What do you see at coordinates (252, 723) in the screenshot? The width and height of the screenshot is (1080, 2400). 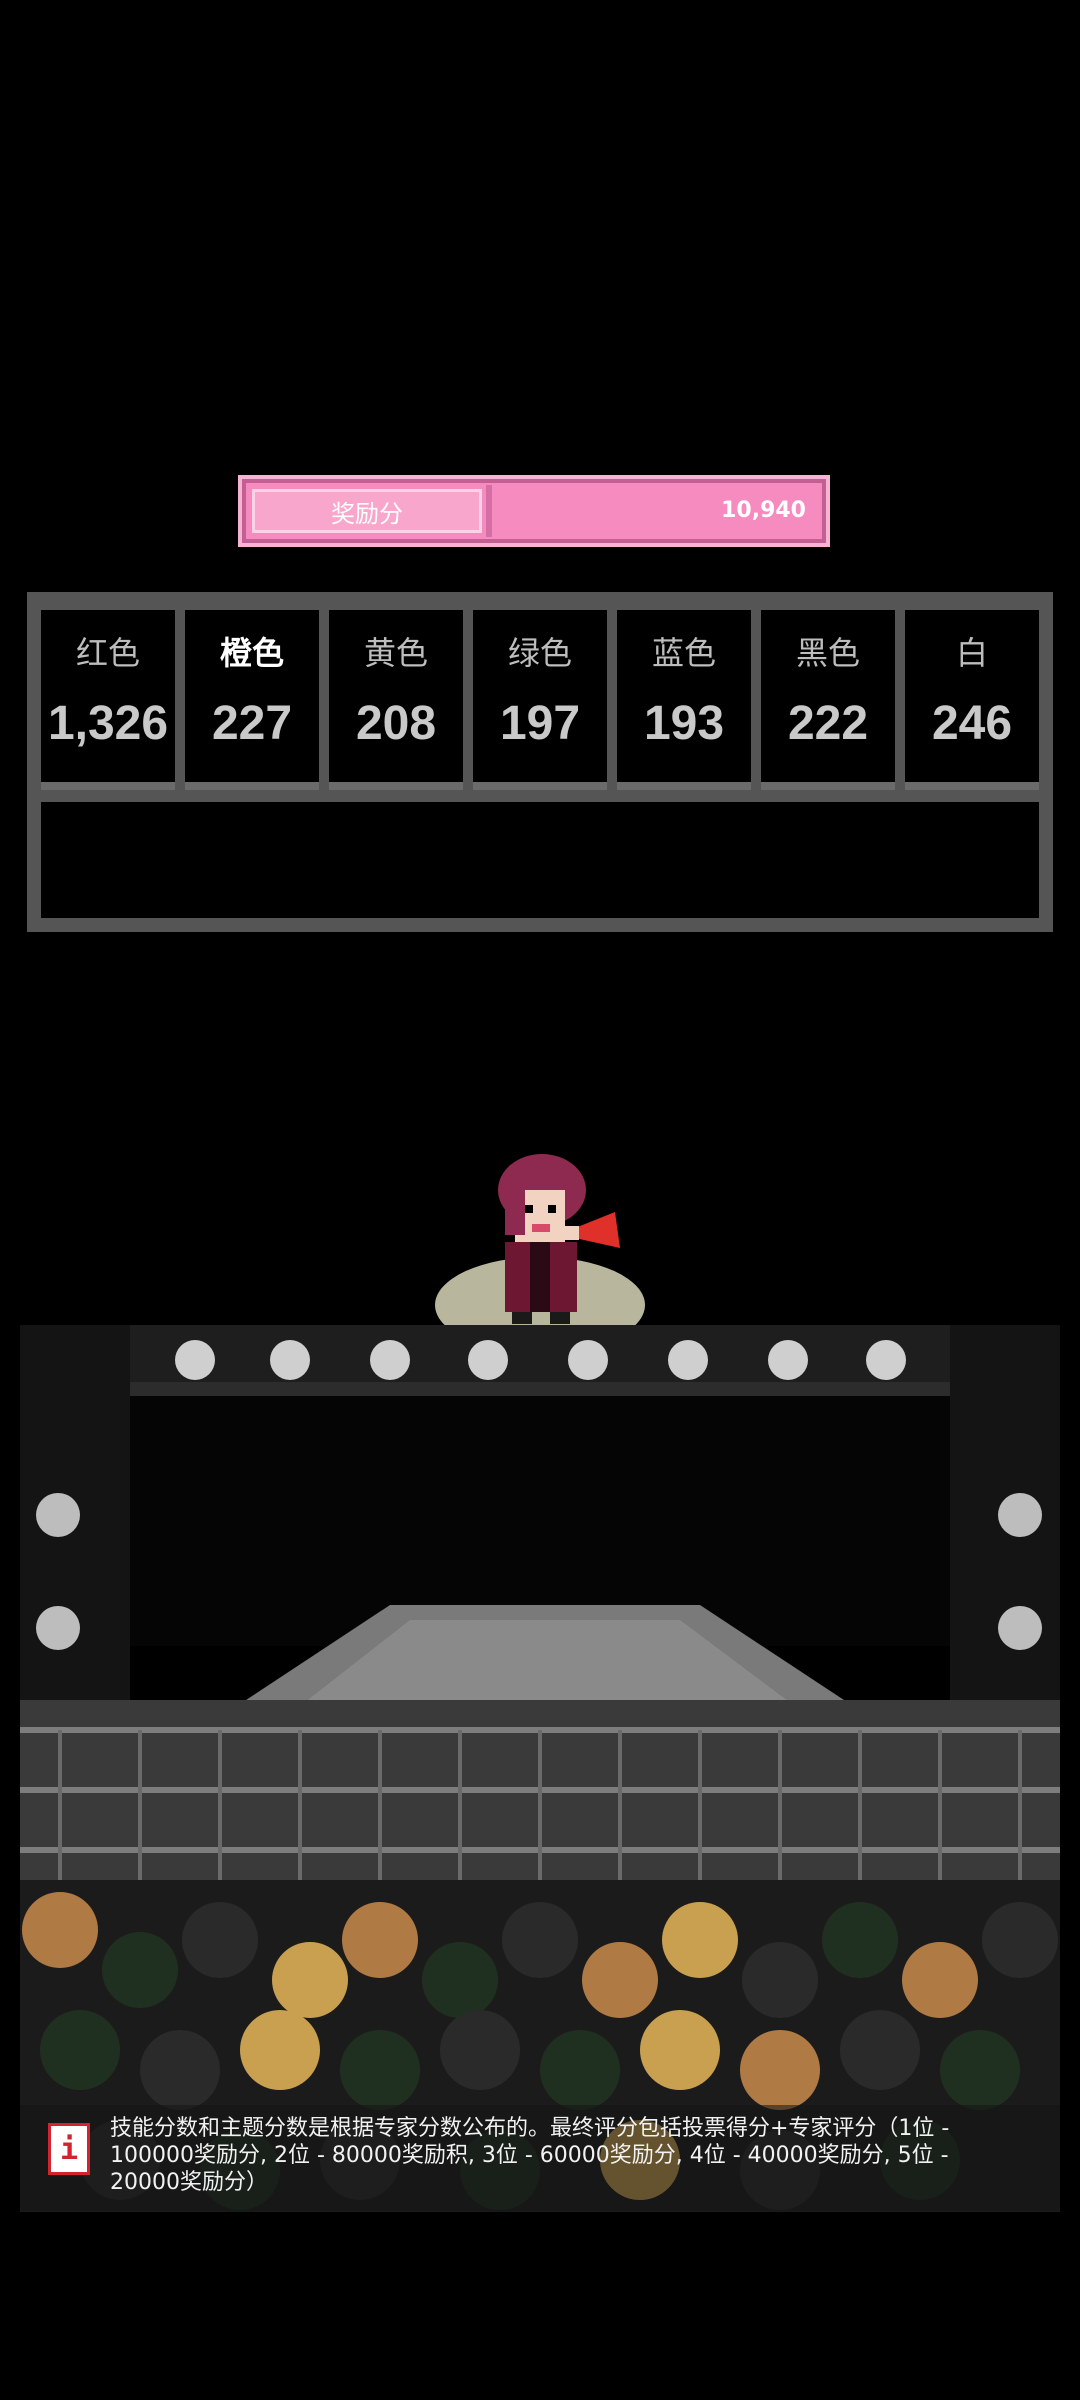 I see `vote-count: 227` at bounding box center [252, 723].